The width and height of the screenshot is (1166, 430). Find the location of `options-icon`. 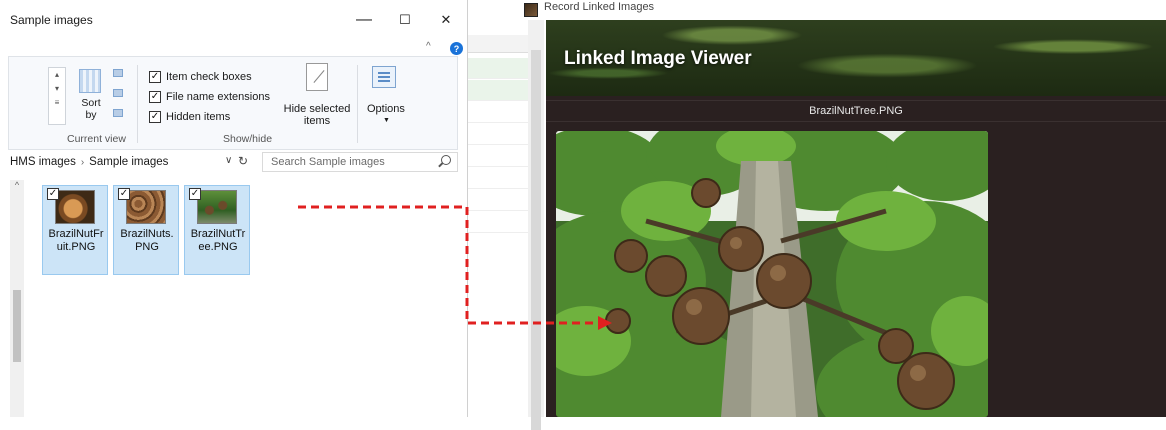

options-icon is located at coordinates (384, 77).